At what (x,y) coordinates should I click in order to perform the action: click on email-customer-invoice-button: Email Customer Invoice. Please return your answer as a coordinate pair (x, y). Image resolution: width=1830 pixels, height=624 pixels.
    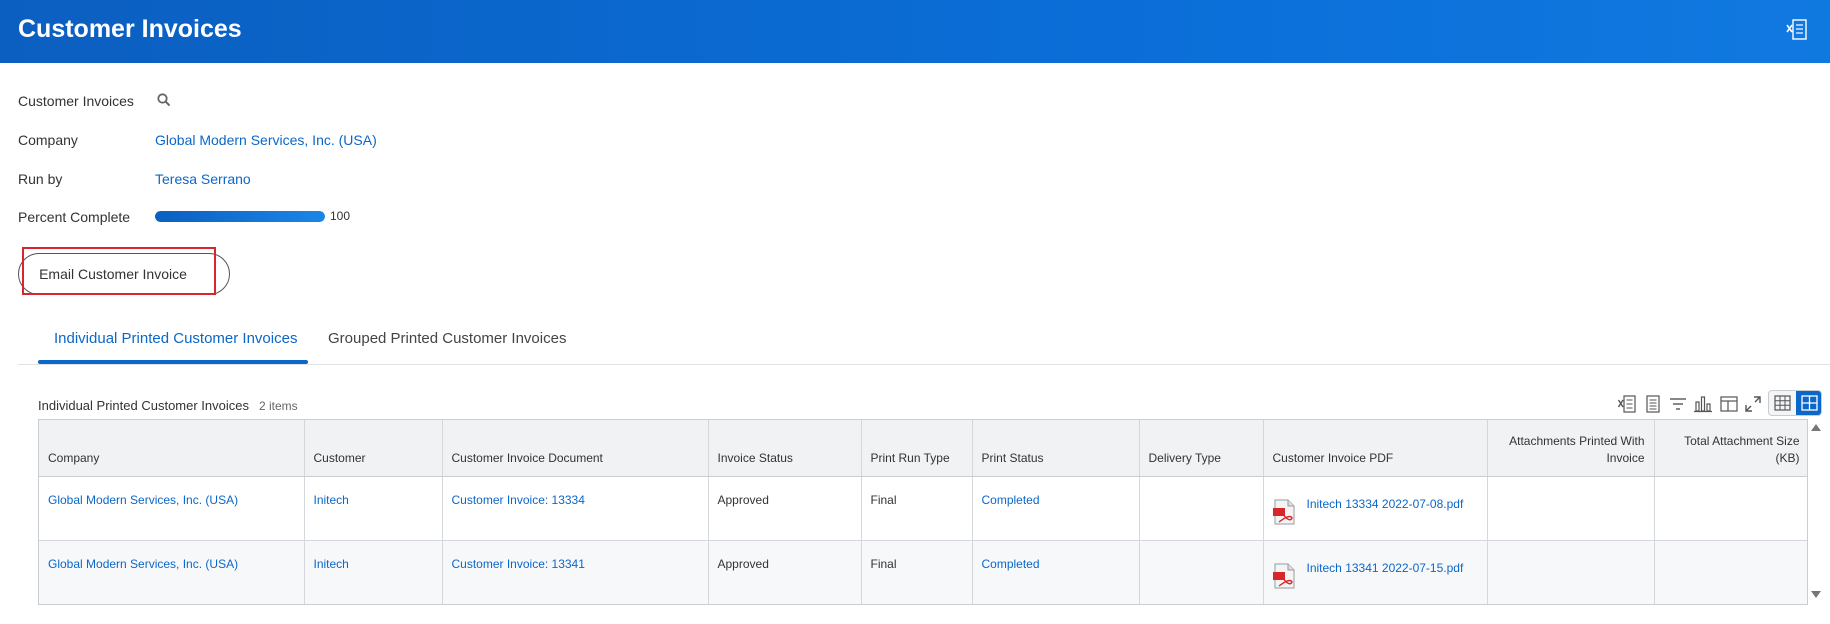
    Looking at the image, I should click on (124, 274).